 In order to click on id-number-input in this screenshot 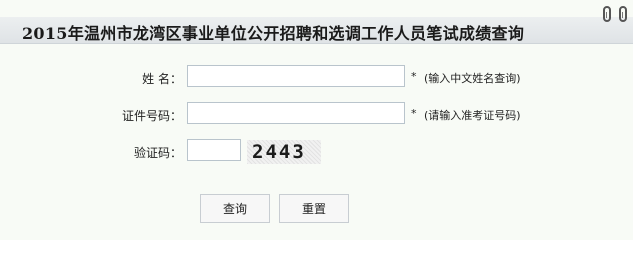, I will do `click(296, 113)`.